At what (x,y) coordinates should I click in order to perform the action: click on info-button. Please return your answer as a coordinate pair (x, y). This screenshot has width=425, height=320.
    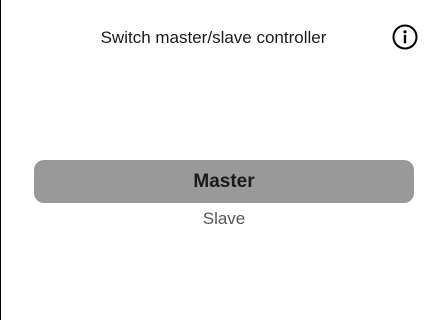
    Looking at the image, I should click on (405, 37).